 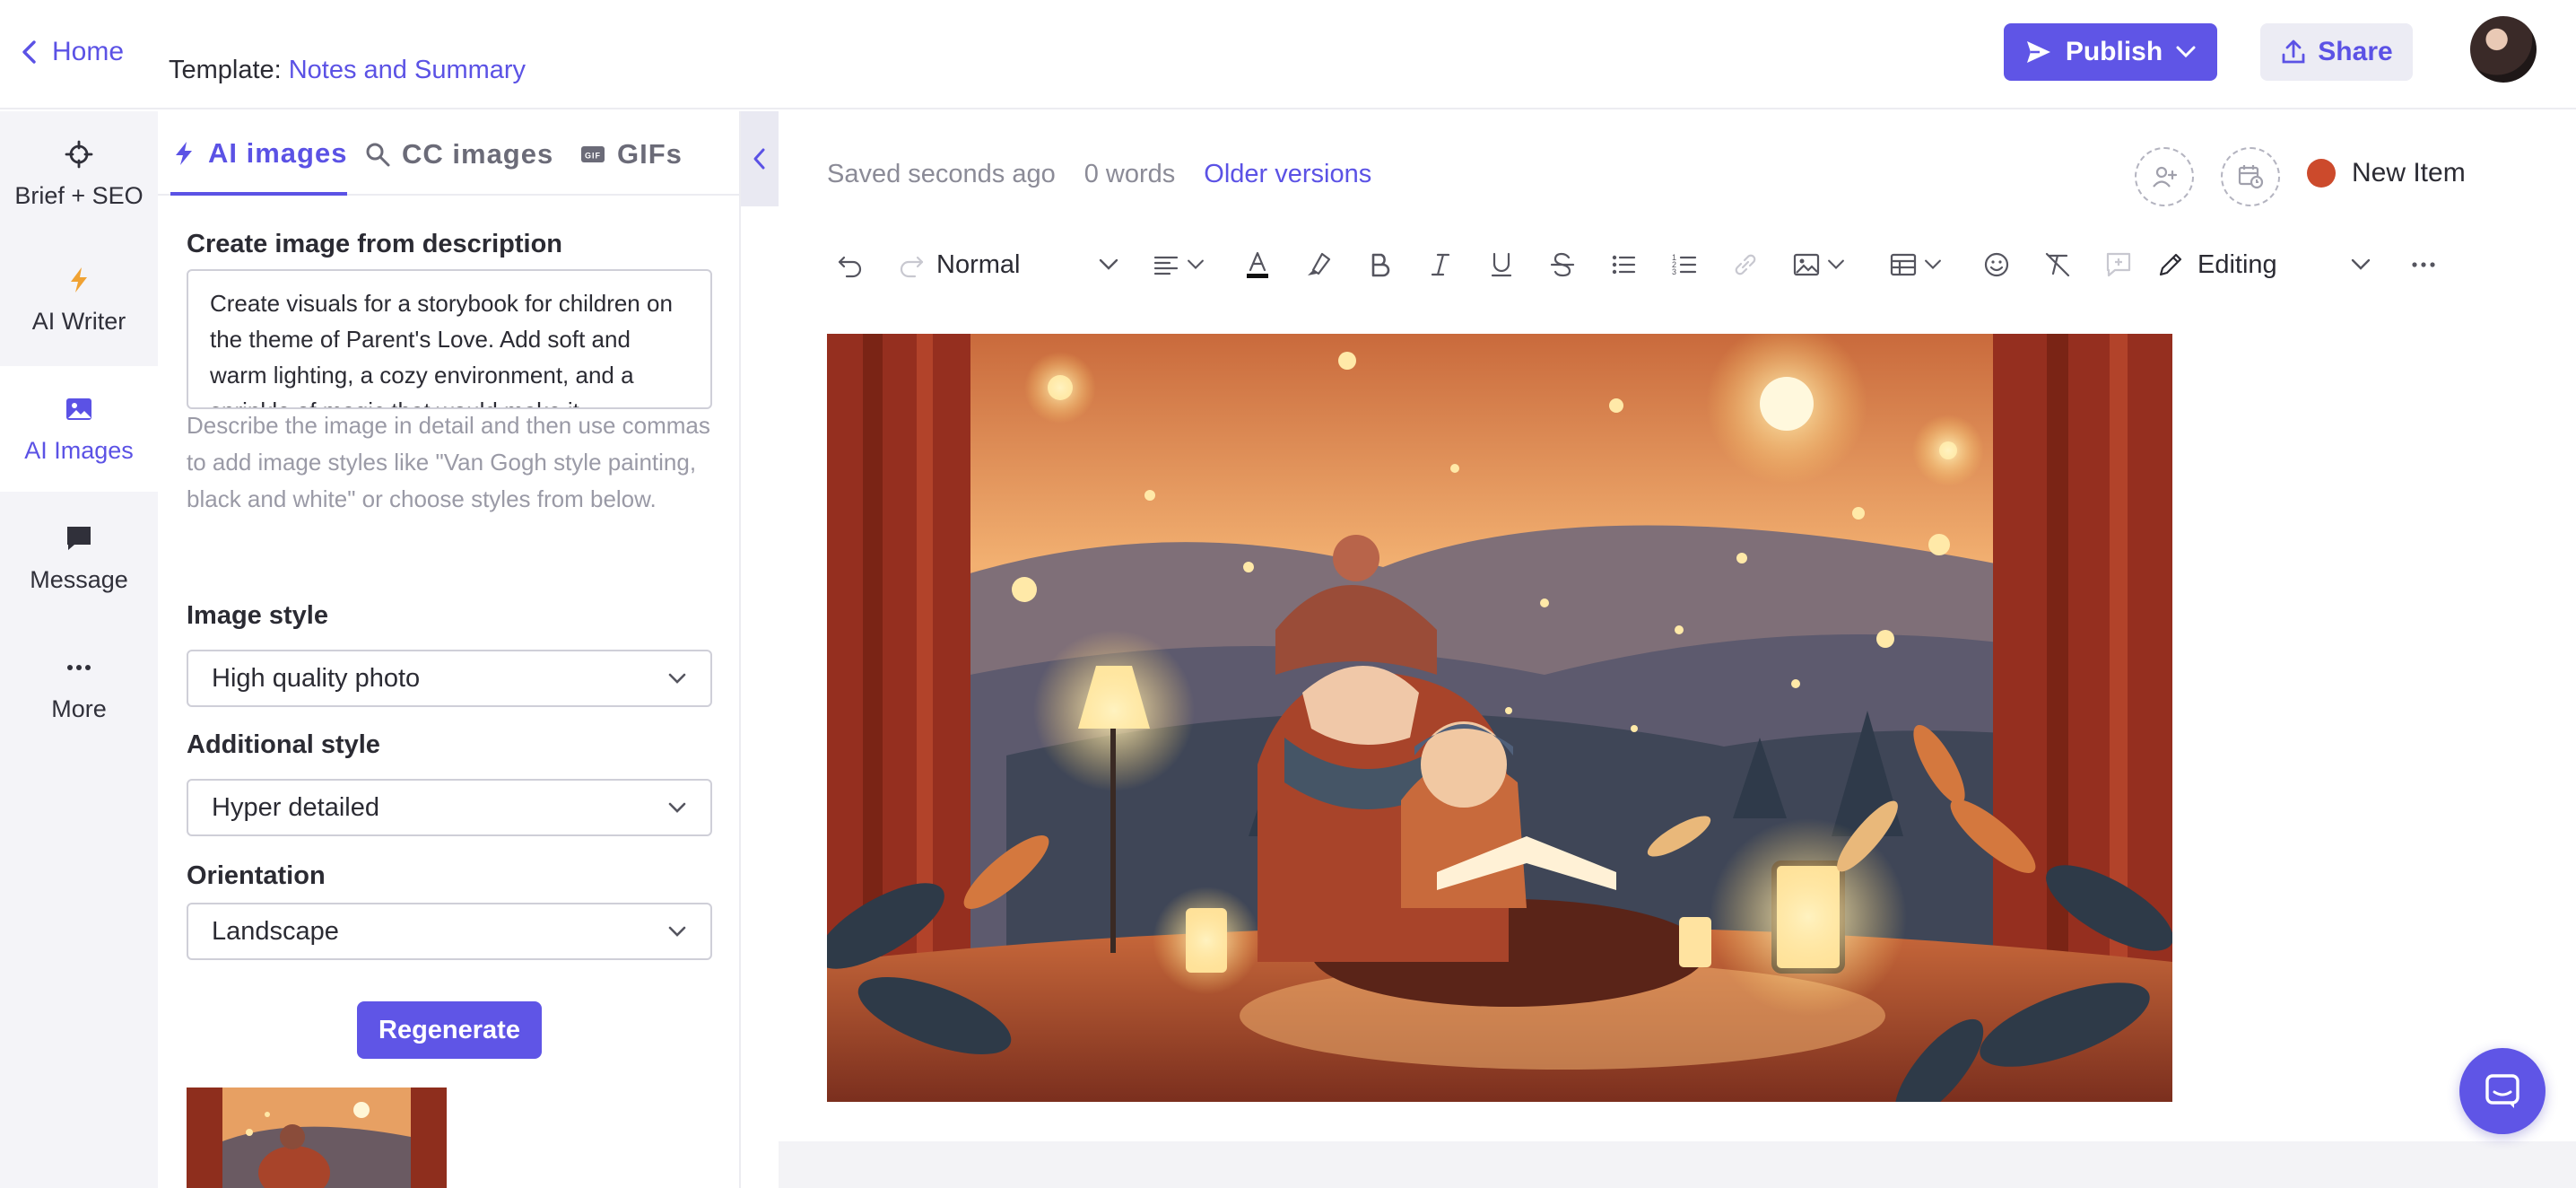 What do you see at coordinates (79, 174) in the screenshot?
I see `rail-item-brief-seo: Brief + SEO` at bounding box center [79, 174].